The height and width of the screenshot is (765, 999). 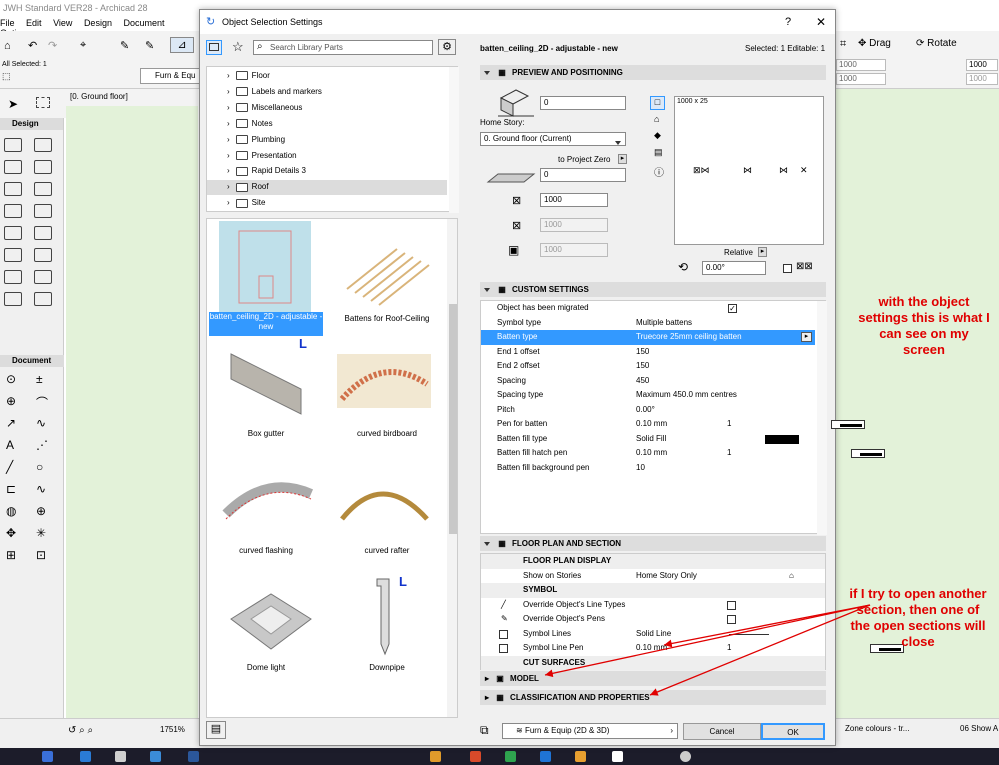 I want to click on migrated-checkbox: ✓, so click(x=732, y=308).